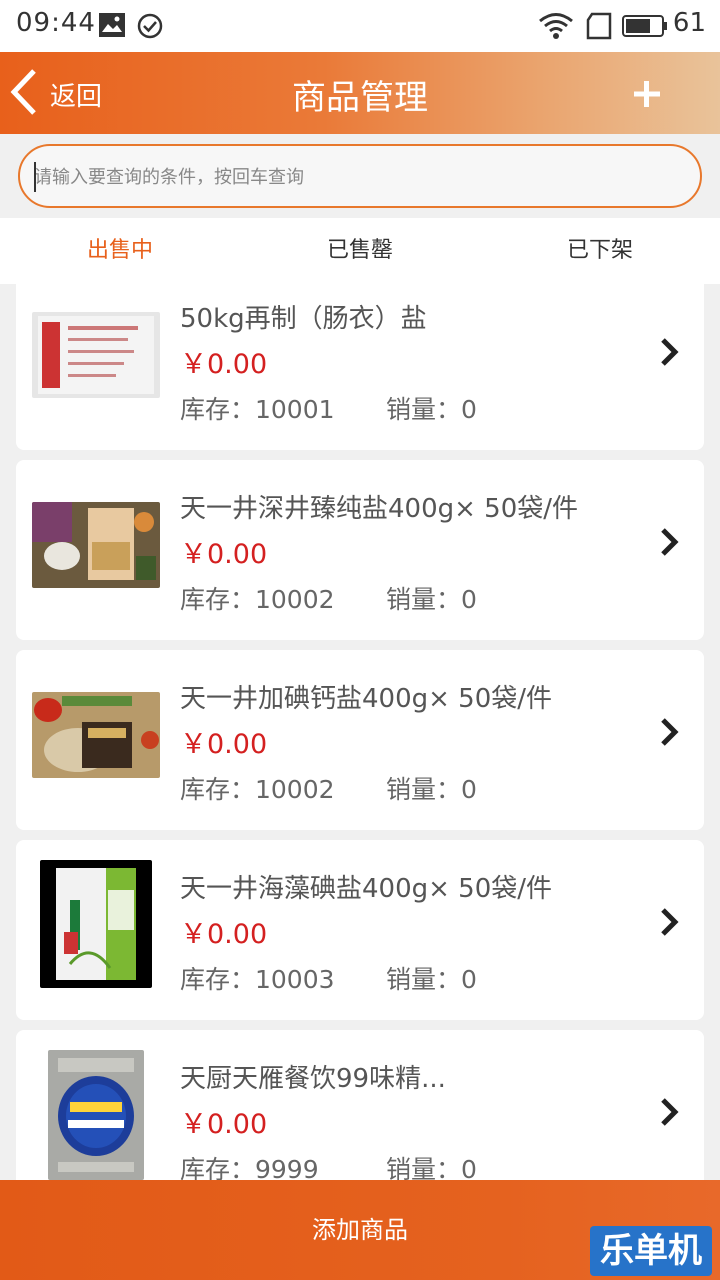 The image size is (720, 1280). Describe the element at coordinates (96, 1115) in the screenshot. I see `msg-bag-image` at that location.